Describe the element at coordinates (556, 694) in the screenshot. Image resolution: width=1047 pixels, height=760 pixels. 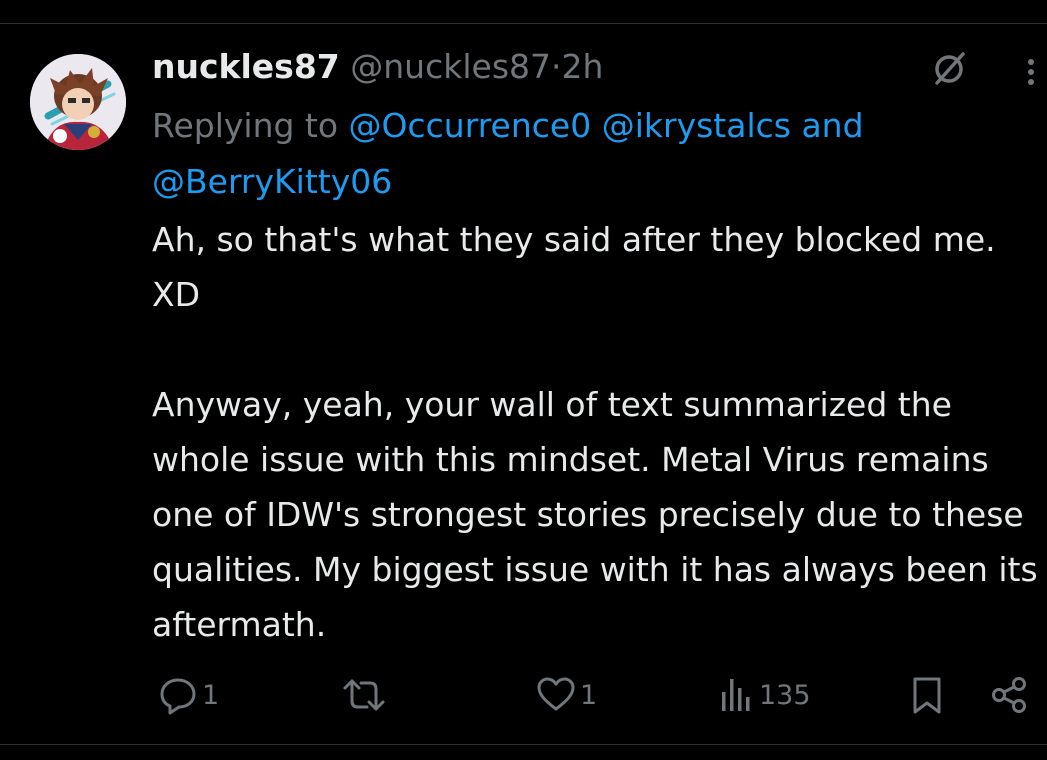
I see `heart-icon` at that location.